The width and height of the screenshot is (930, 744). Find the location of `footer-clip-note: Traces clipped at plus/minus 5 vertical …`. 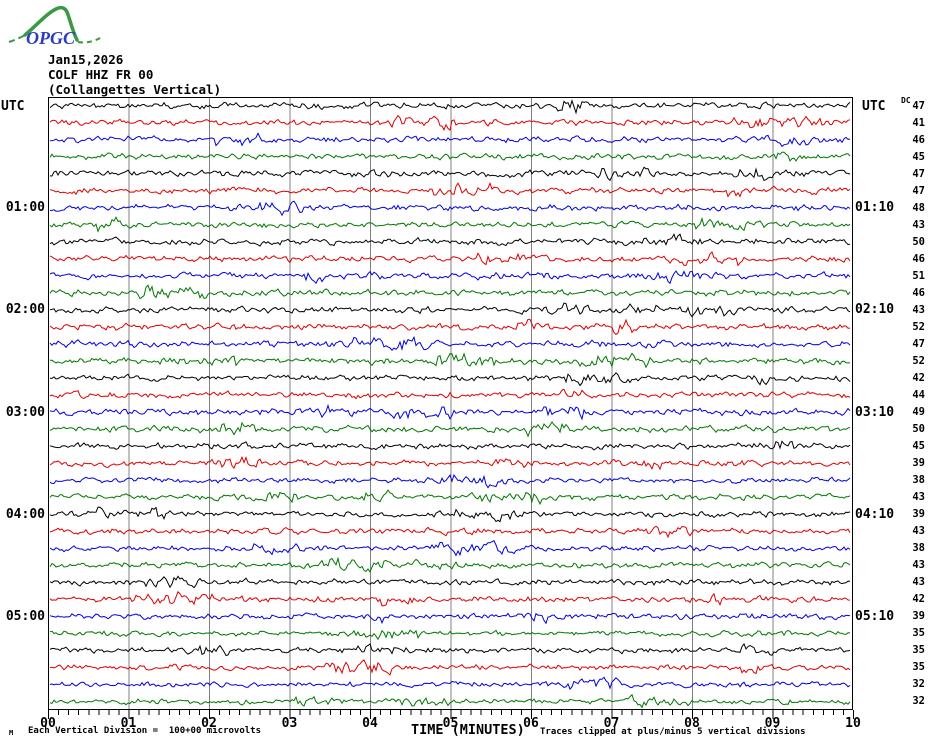

footer-clip-note: Traces clipped at plus/minus 5 vertical … is located at coordinates (673, 732).